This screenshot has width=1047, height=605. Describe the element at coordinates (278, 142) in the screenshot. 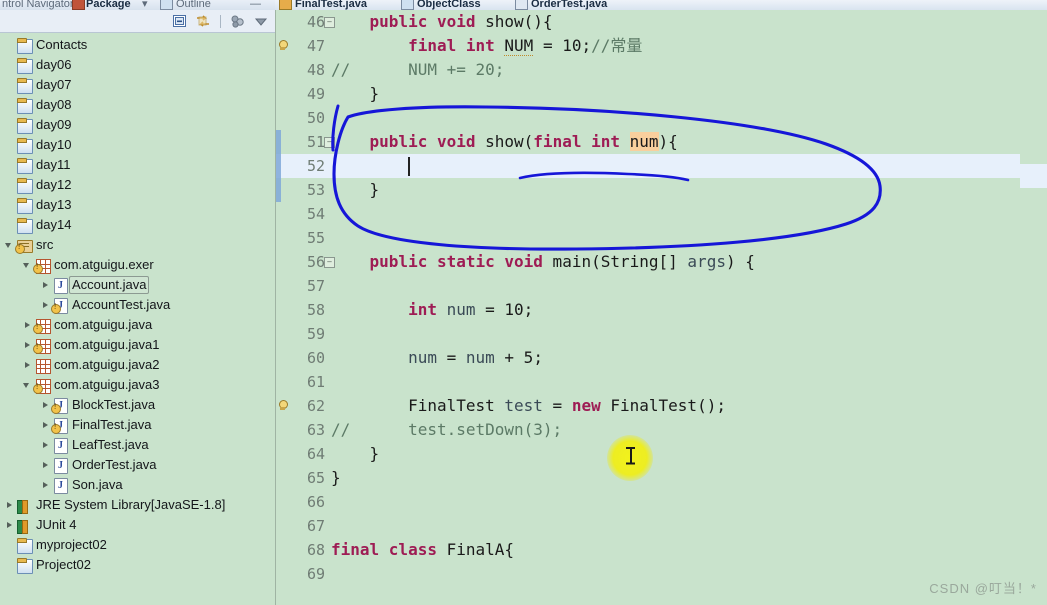

I see `changed-lines-indicator` at that location.